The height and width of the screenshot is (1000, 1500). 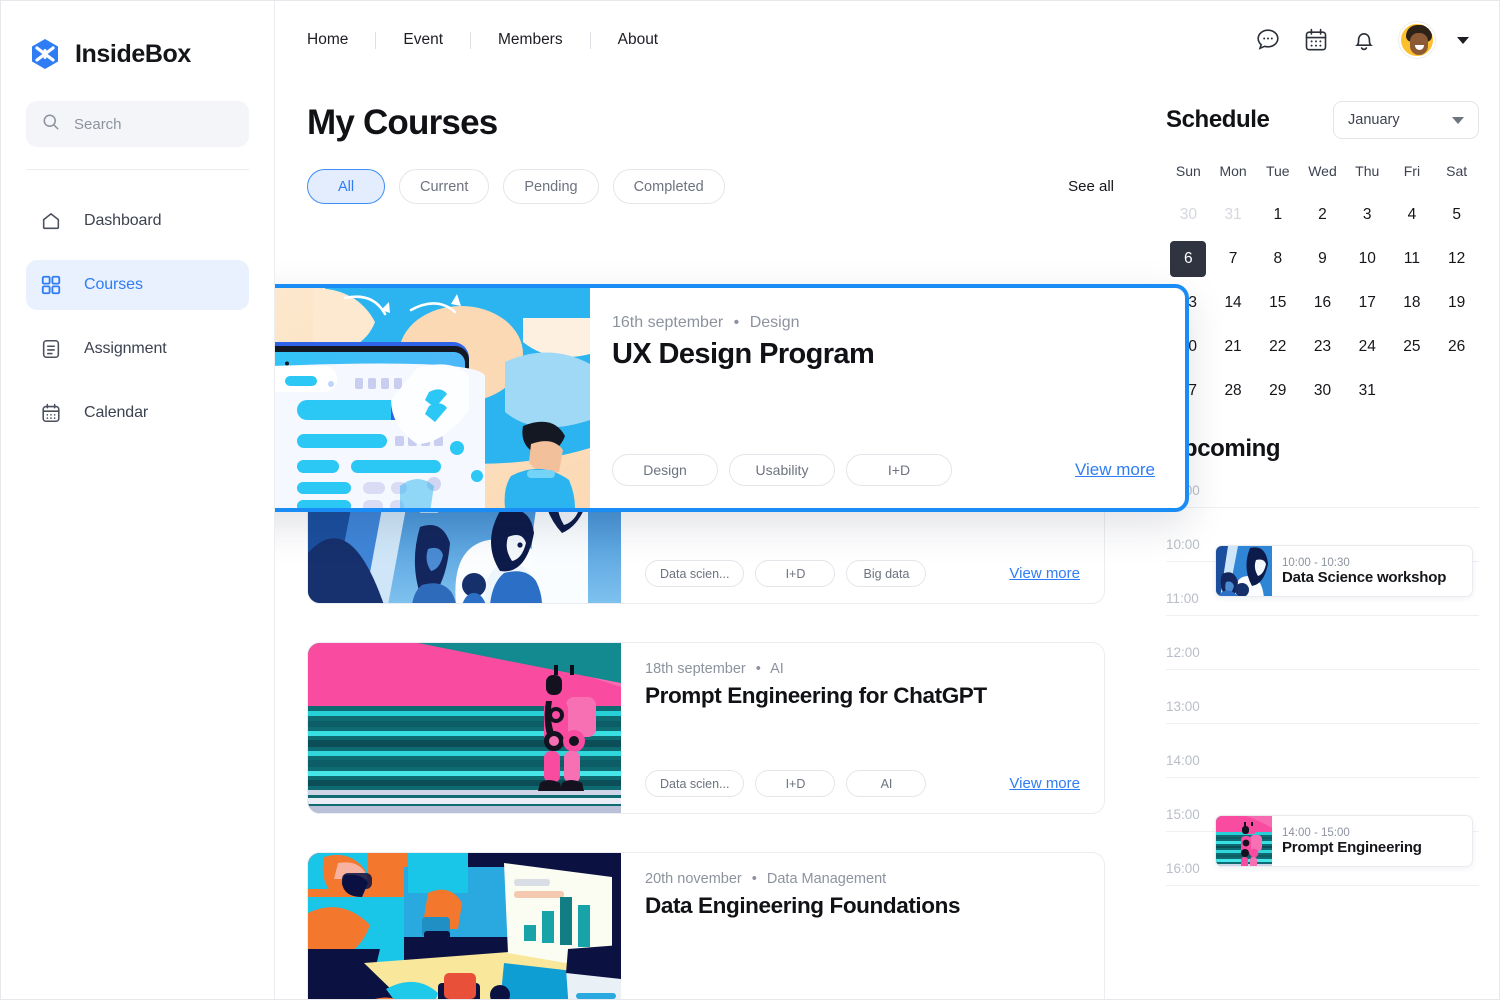 I want to click on calendar-day-selected: 6, so click(x=1188, y=259).